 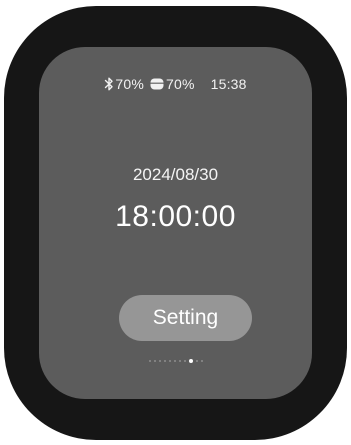 What do you see at coordinates (109, 84) in the screenshot?
I see `bluetooth-icon` at bounding box center [109, 84].